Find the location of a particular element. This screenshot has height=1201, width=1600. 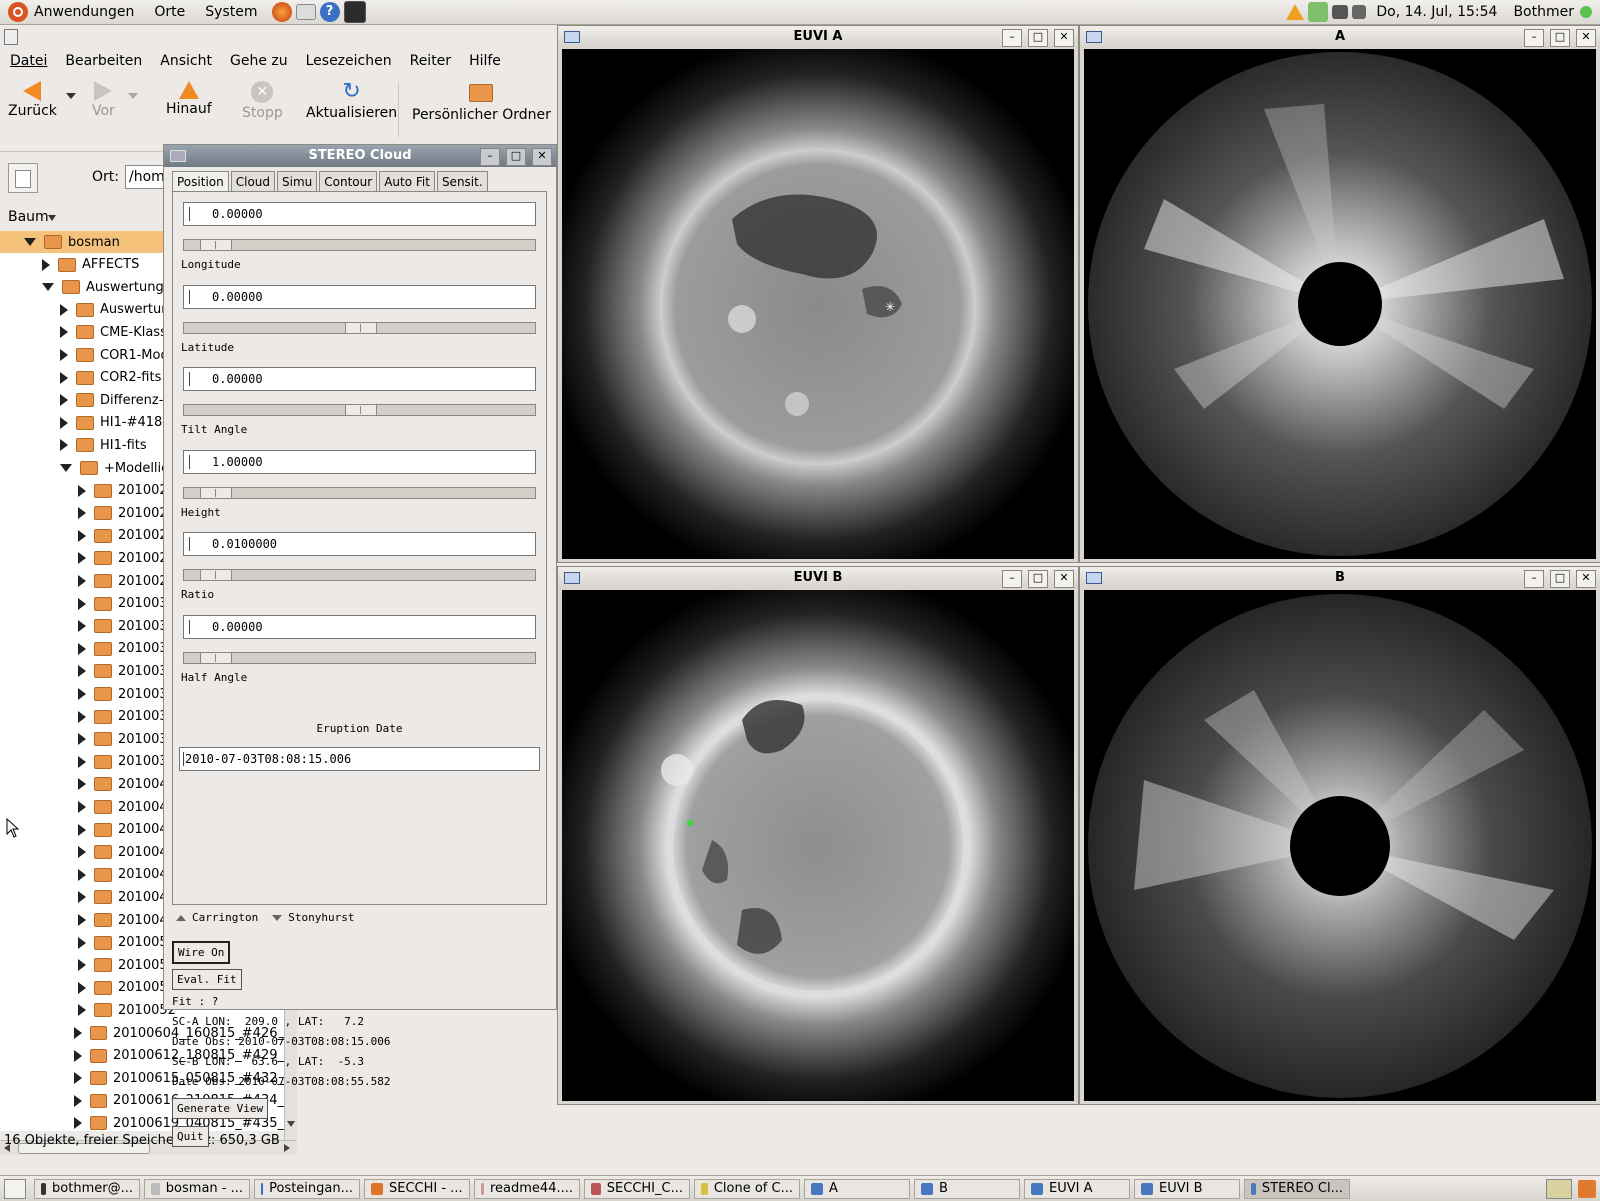

menu-hilfe: Hilfe is located at coordinates (485, 61).